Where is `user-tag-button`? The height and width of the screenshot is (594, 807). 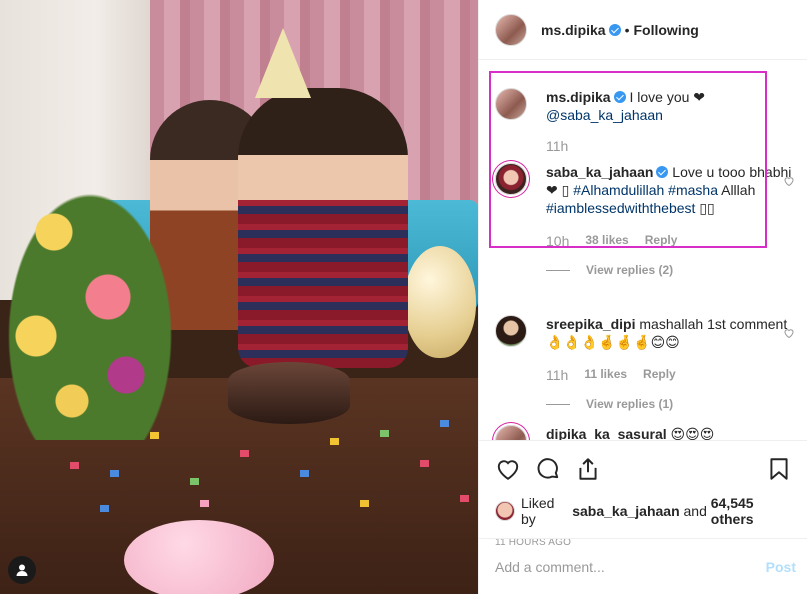 user-tag-button is located at coordinates (22, 570).